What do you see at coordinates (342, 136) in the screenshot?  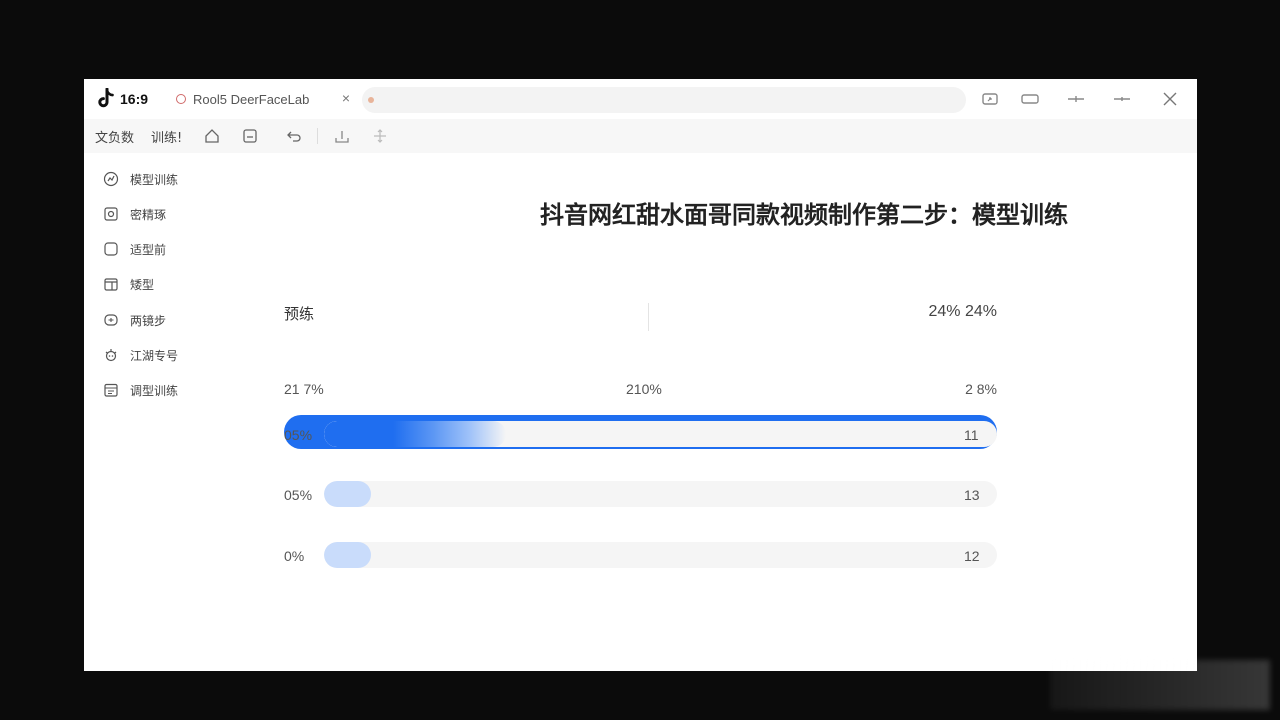 I see `upload-icon` at bounding box center [342, 136].